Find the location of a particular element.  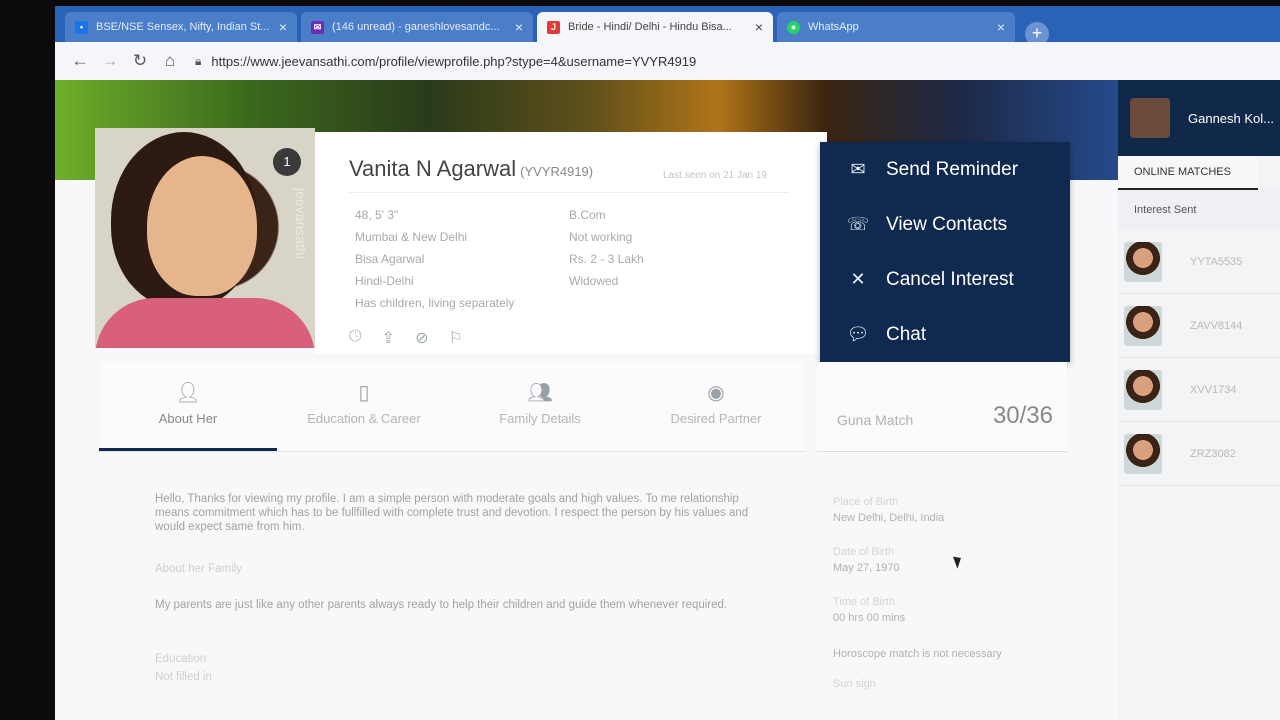

active-tab-indicator is located at coordinates (188, 449).